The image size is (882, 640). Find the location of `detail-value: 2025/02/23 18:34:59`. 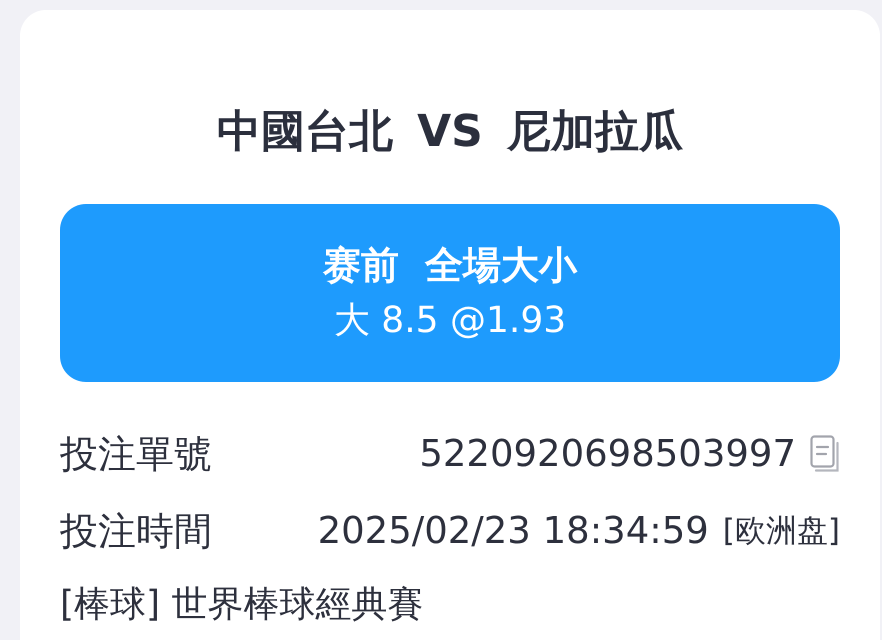

detail-value: 2025/02/23 18:34:59 is located at coordinates (513, 531).